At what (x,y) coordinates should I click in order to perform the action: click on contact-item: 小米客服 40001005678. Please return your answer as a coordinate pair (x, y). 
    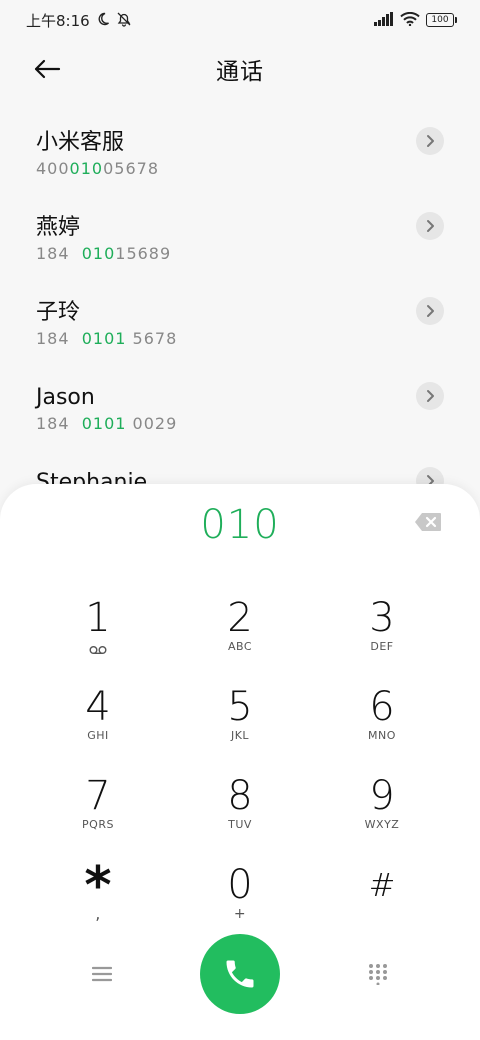
    Looking at the image, I should click on (240, 154).